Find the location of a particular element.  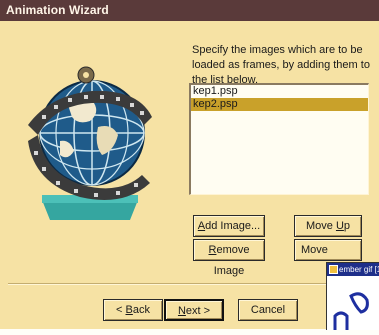

overlay-title: ember gif [1 is located at coordinates (359, 269).